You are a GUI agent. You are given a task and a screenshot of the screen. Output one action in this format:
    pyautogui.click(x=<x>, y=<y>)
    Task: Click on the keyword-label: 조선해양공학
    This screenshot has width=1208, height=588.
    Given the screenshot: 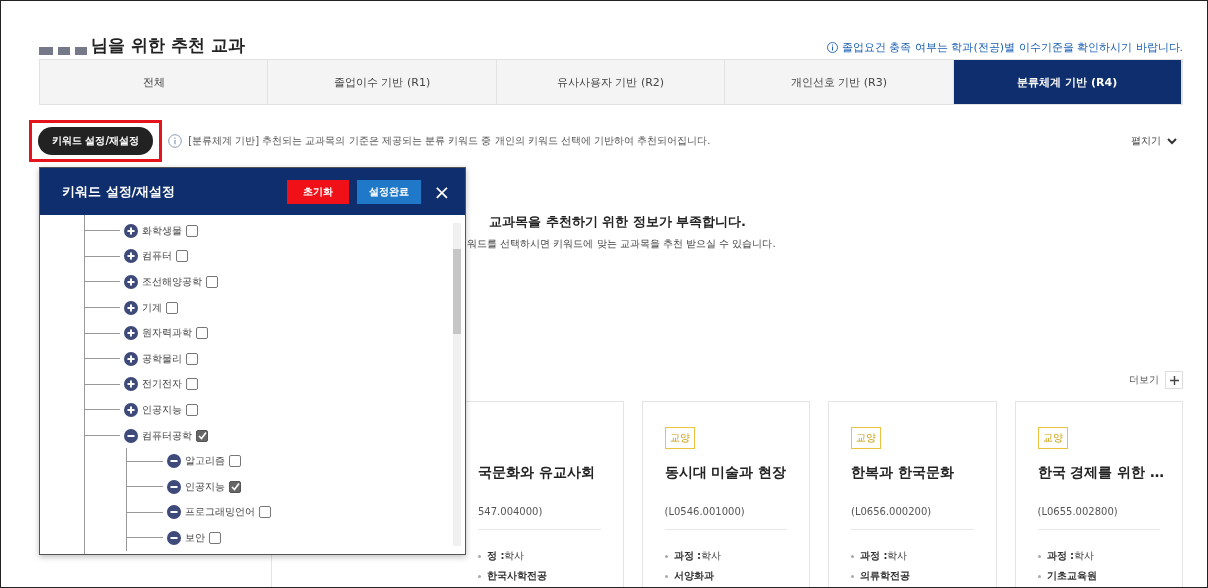 What is the action you would take?
    pyautogui.click(x=172, y=282)
    